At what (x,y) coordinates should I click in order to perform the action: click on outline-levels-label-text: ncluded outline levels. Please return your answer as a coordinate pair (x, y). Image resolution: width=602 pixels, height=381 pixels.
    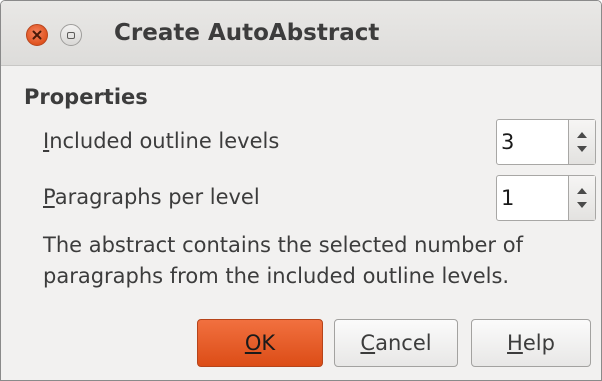
    Looking at the image, I should click on (164, 141).